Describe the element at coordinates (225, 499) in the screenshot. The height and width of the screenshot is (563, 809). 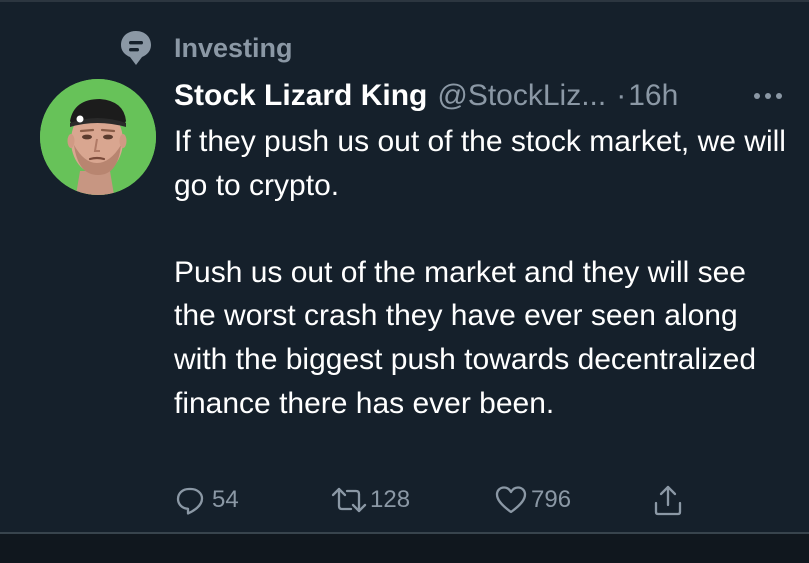
I see `reply-count: 54` at that location.